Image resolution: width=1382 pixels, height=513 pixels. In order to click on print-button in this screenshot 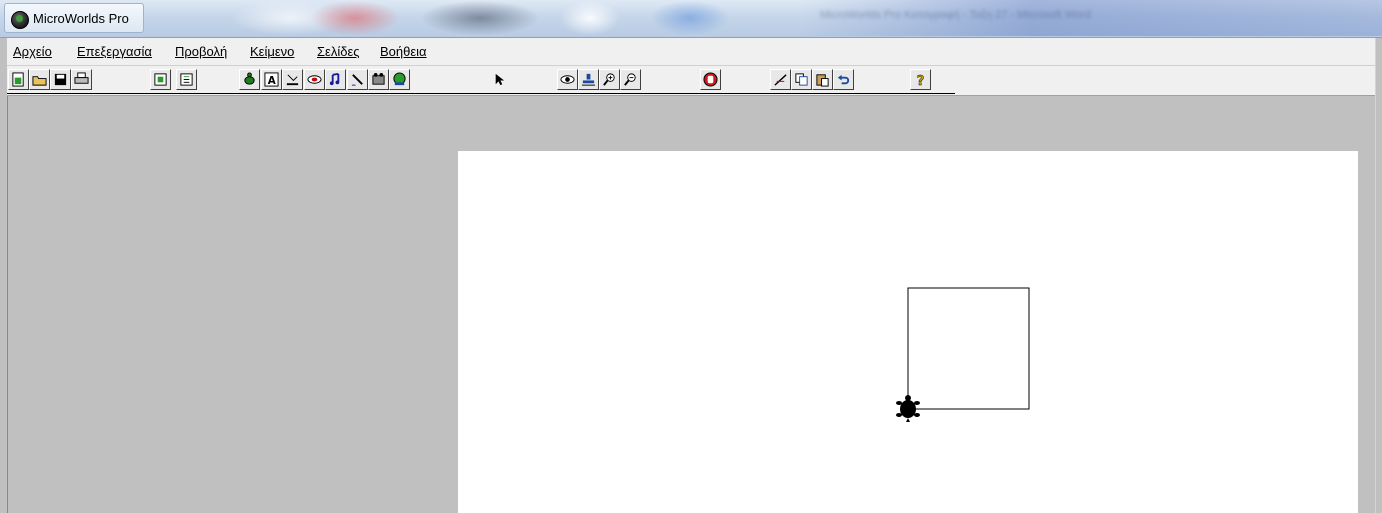, I will do `click(81, 79)`.